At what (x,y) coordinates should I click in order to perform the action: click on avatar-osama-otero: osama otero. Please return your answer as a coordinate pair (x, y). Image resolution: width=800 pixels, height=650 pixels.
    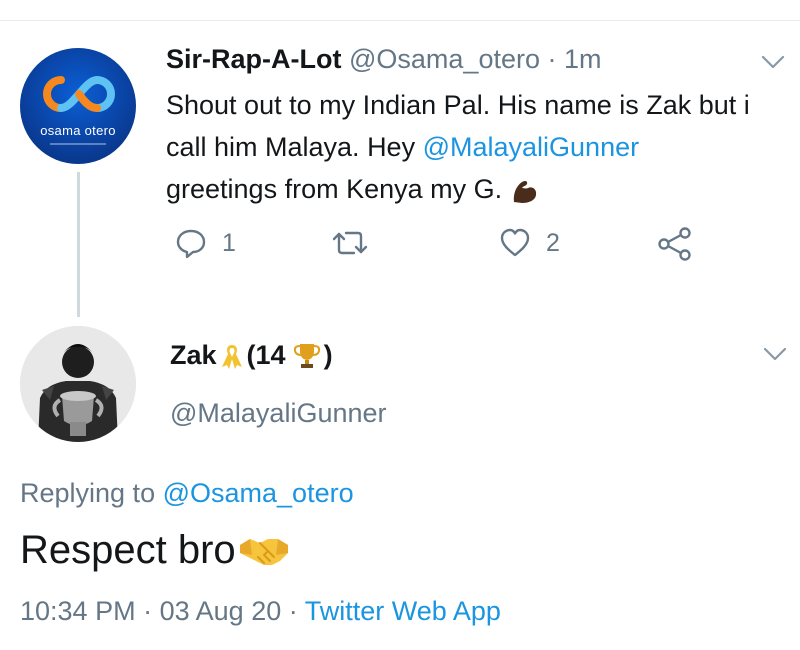
    Looking at the image, I should click on (78, 106).